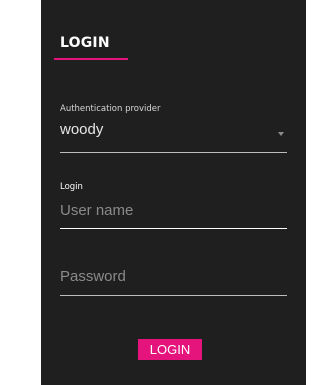 The image size is (329, 385). What do you see at coordinates (160, 210) in the screenshot?
I see `username-input` at bounding box center [160, 210].